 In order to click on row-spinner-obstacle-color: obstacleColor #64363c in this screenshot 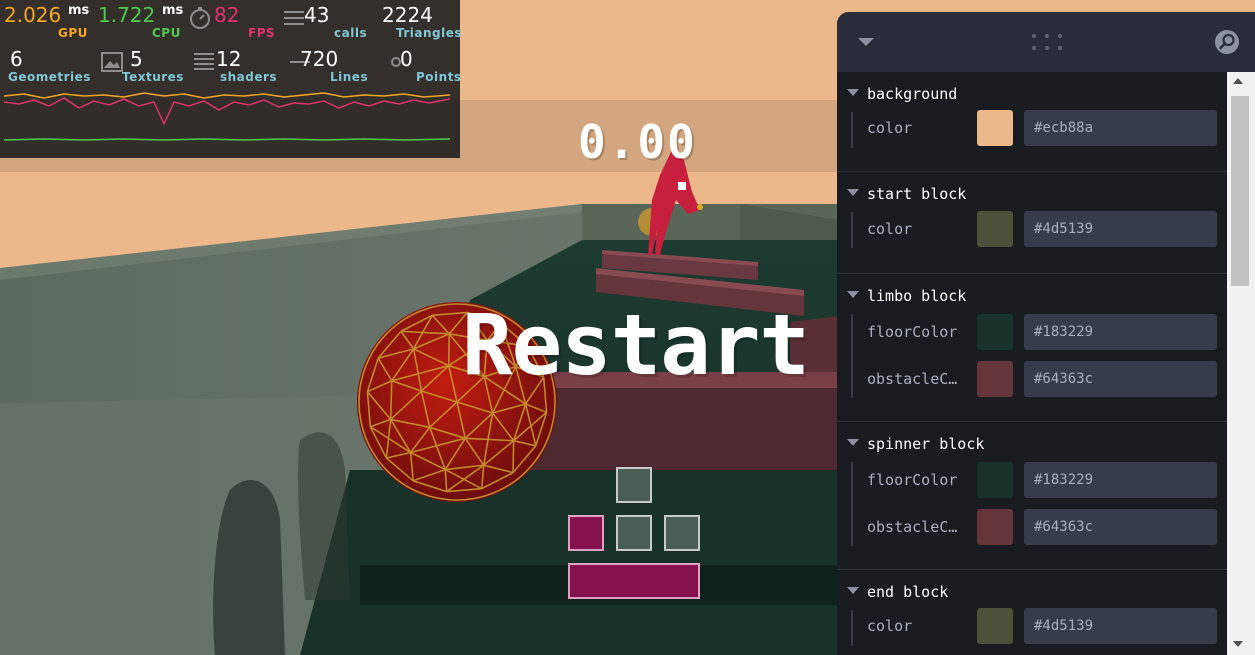, I will do `click(1032, 527)`.